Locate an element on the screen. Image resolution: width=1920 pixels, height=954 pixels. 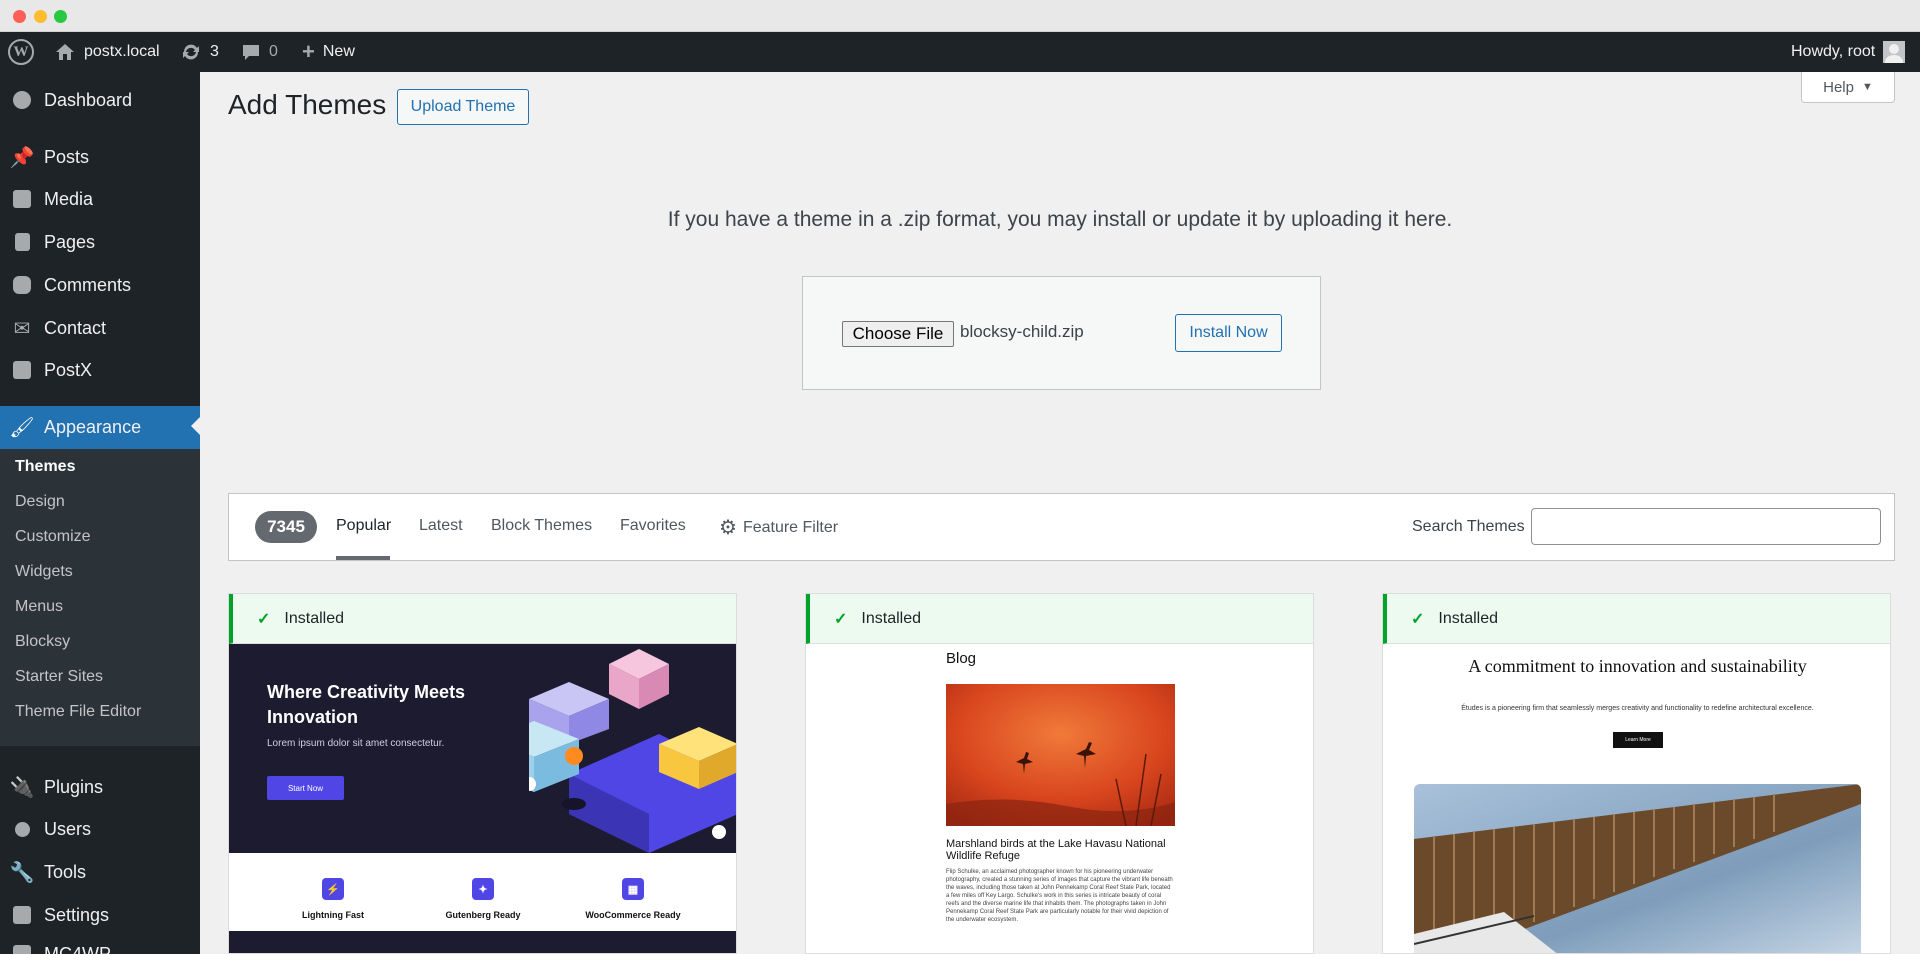
user-icon is located at coordinates (22, 829).